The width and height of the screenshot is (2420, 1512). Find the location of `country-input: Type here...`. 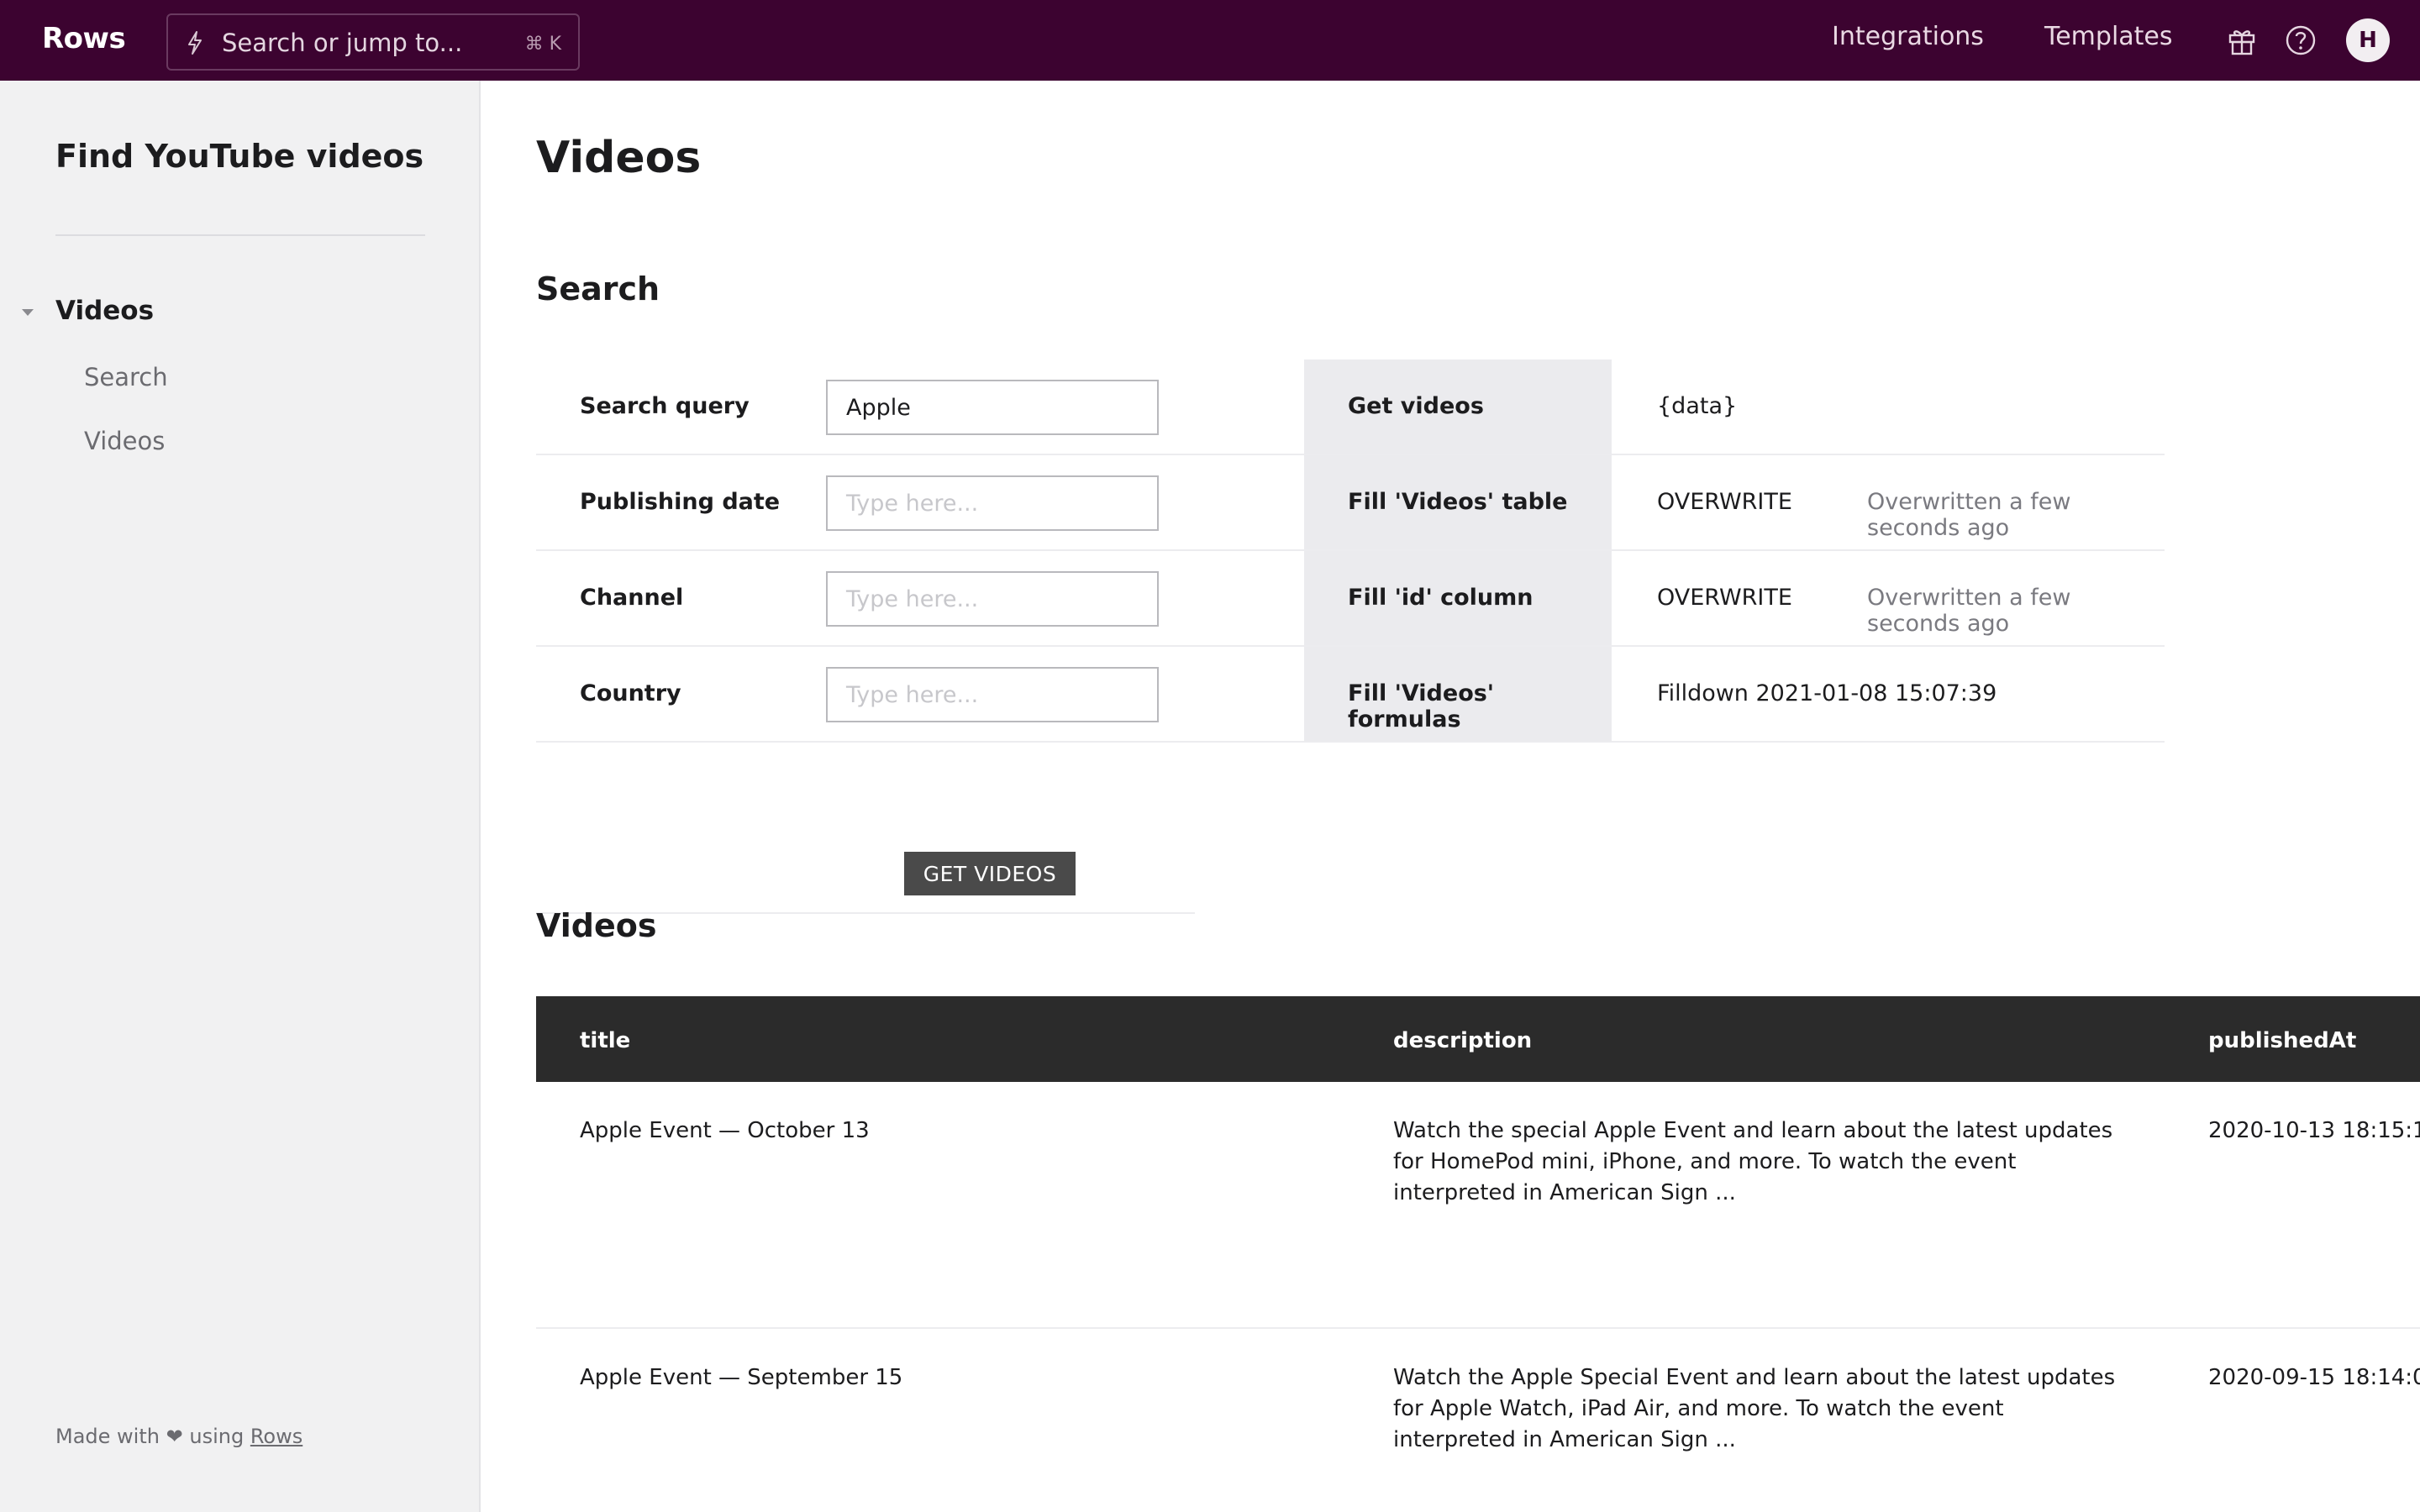

country-input: Type here... is located at coordinates (992, 694).